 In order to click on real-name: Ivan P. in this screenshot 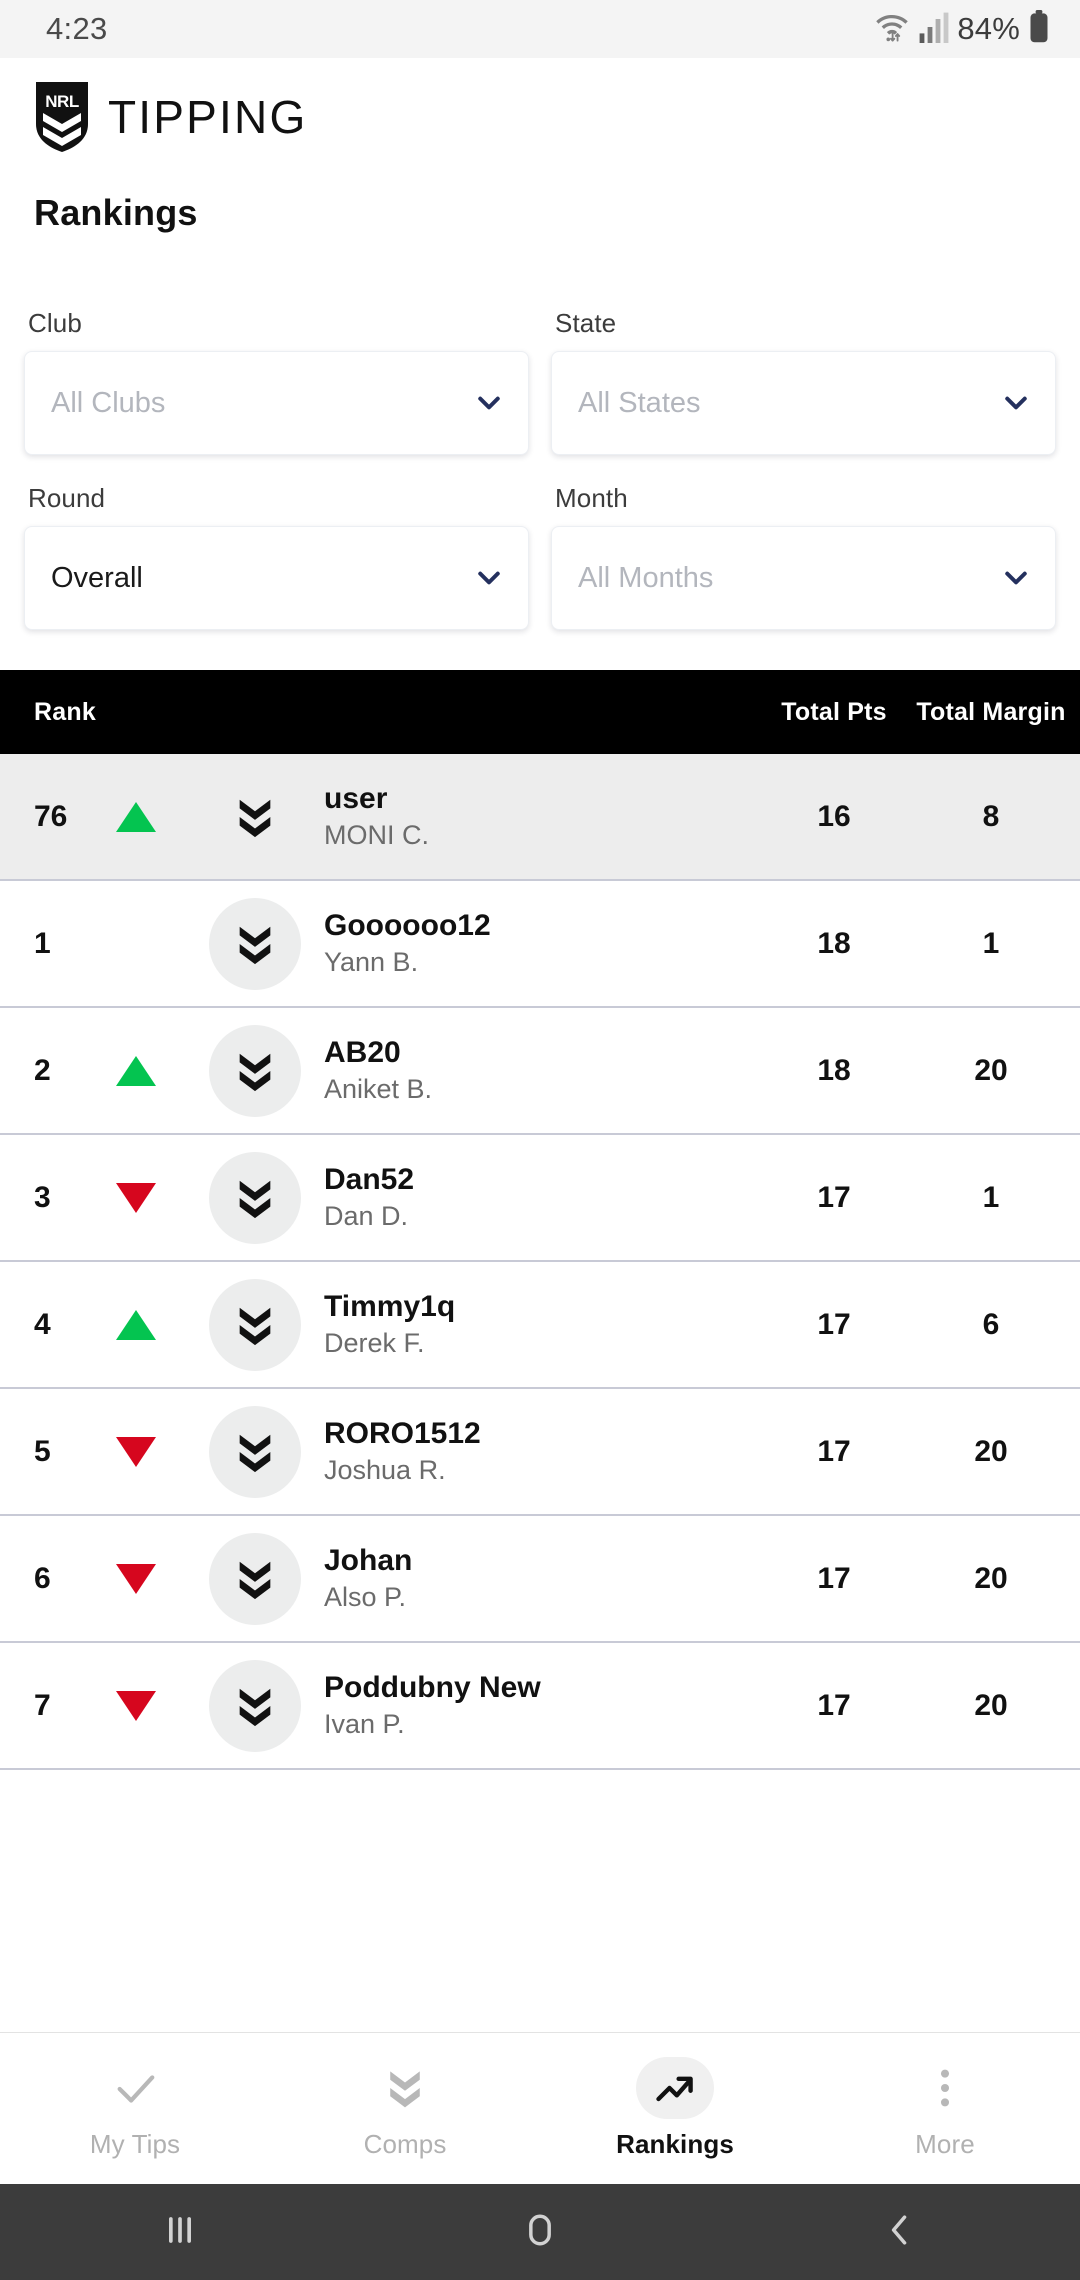, I will do `click(364, 1724)`.